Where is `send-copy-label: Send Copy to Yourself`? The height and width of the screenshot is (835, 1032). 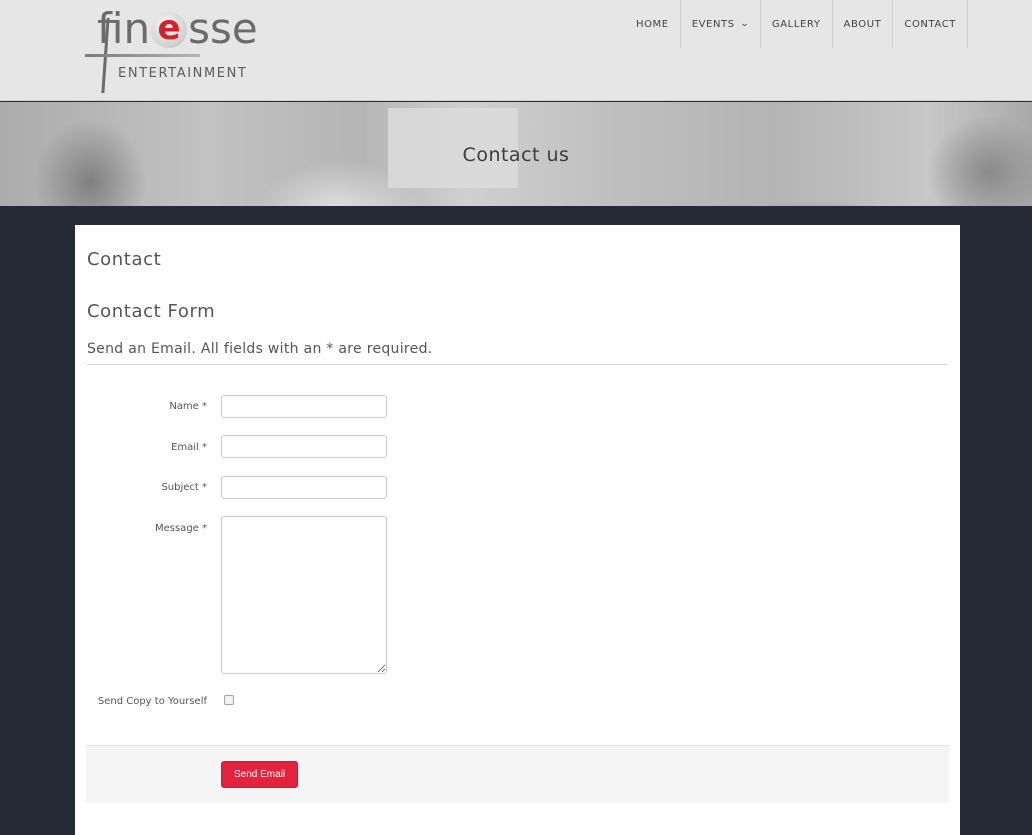
send-copy-label: Send Copy to Yourself is located at coordinates (152, 701).